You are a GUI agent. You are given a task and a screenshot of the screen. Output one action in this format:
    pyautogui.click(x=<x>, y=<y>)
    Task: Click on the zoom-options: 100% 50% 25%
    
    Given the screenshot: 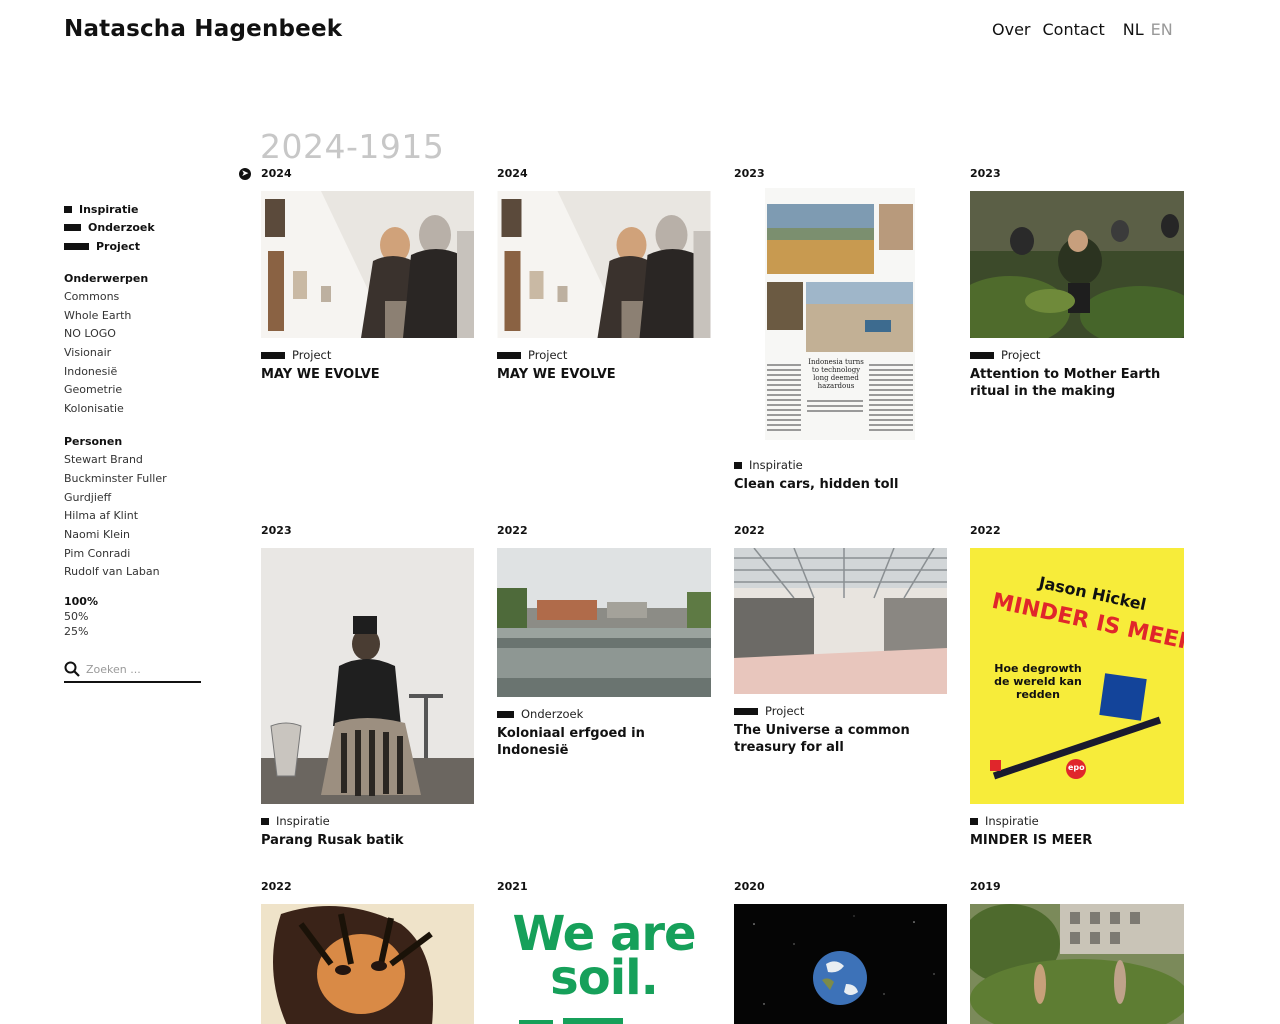 What is the action you would take?
    pyautogui.click(x=134, y=616)
    